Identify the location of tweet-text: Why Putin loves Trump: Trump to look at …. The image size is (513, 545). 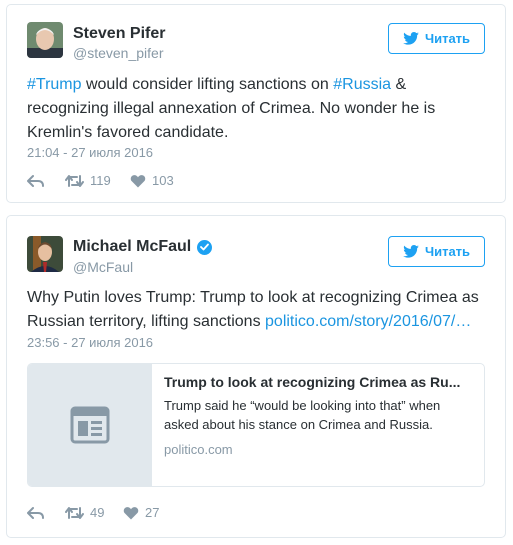
(257, 310).